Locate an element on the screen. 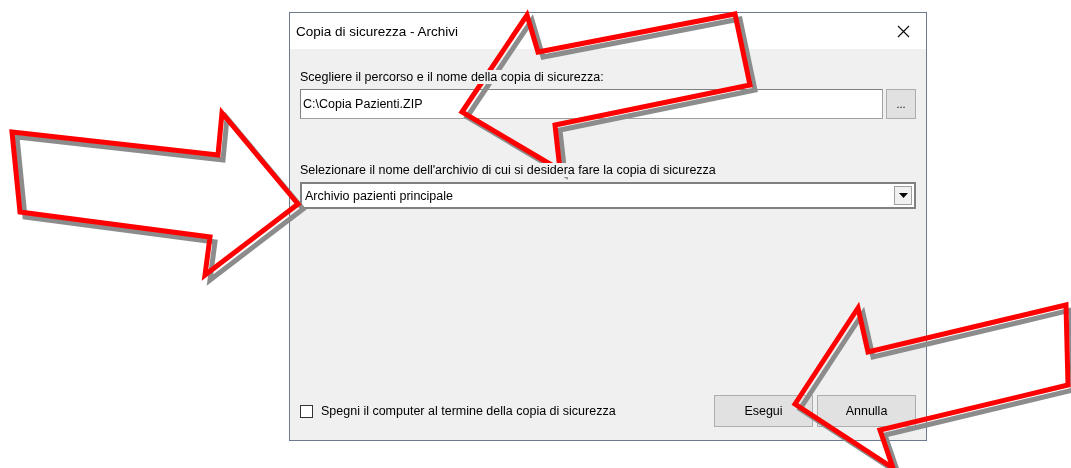 The height and width of the screenshot is (468, 1071). caret-icon is located at coordinates (903, 195).